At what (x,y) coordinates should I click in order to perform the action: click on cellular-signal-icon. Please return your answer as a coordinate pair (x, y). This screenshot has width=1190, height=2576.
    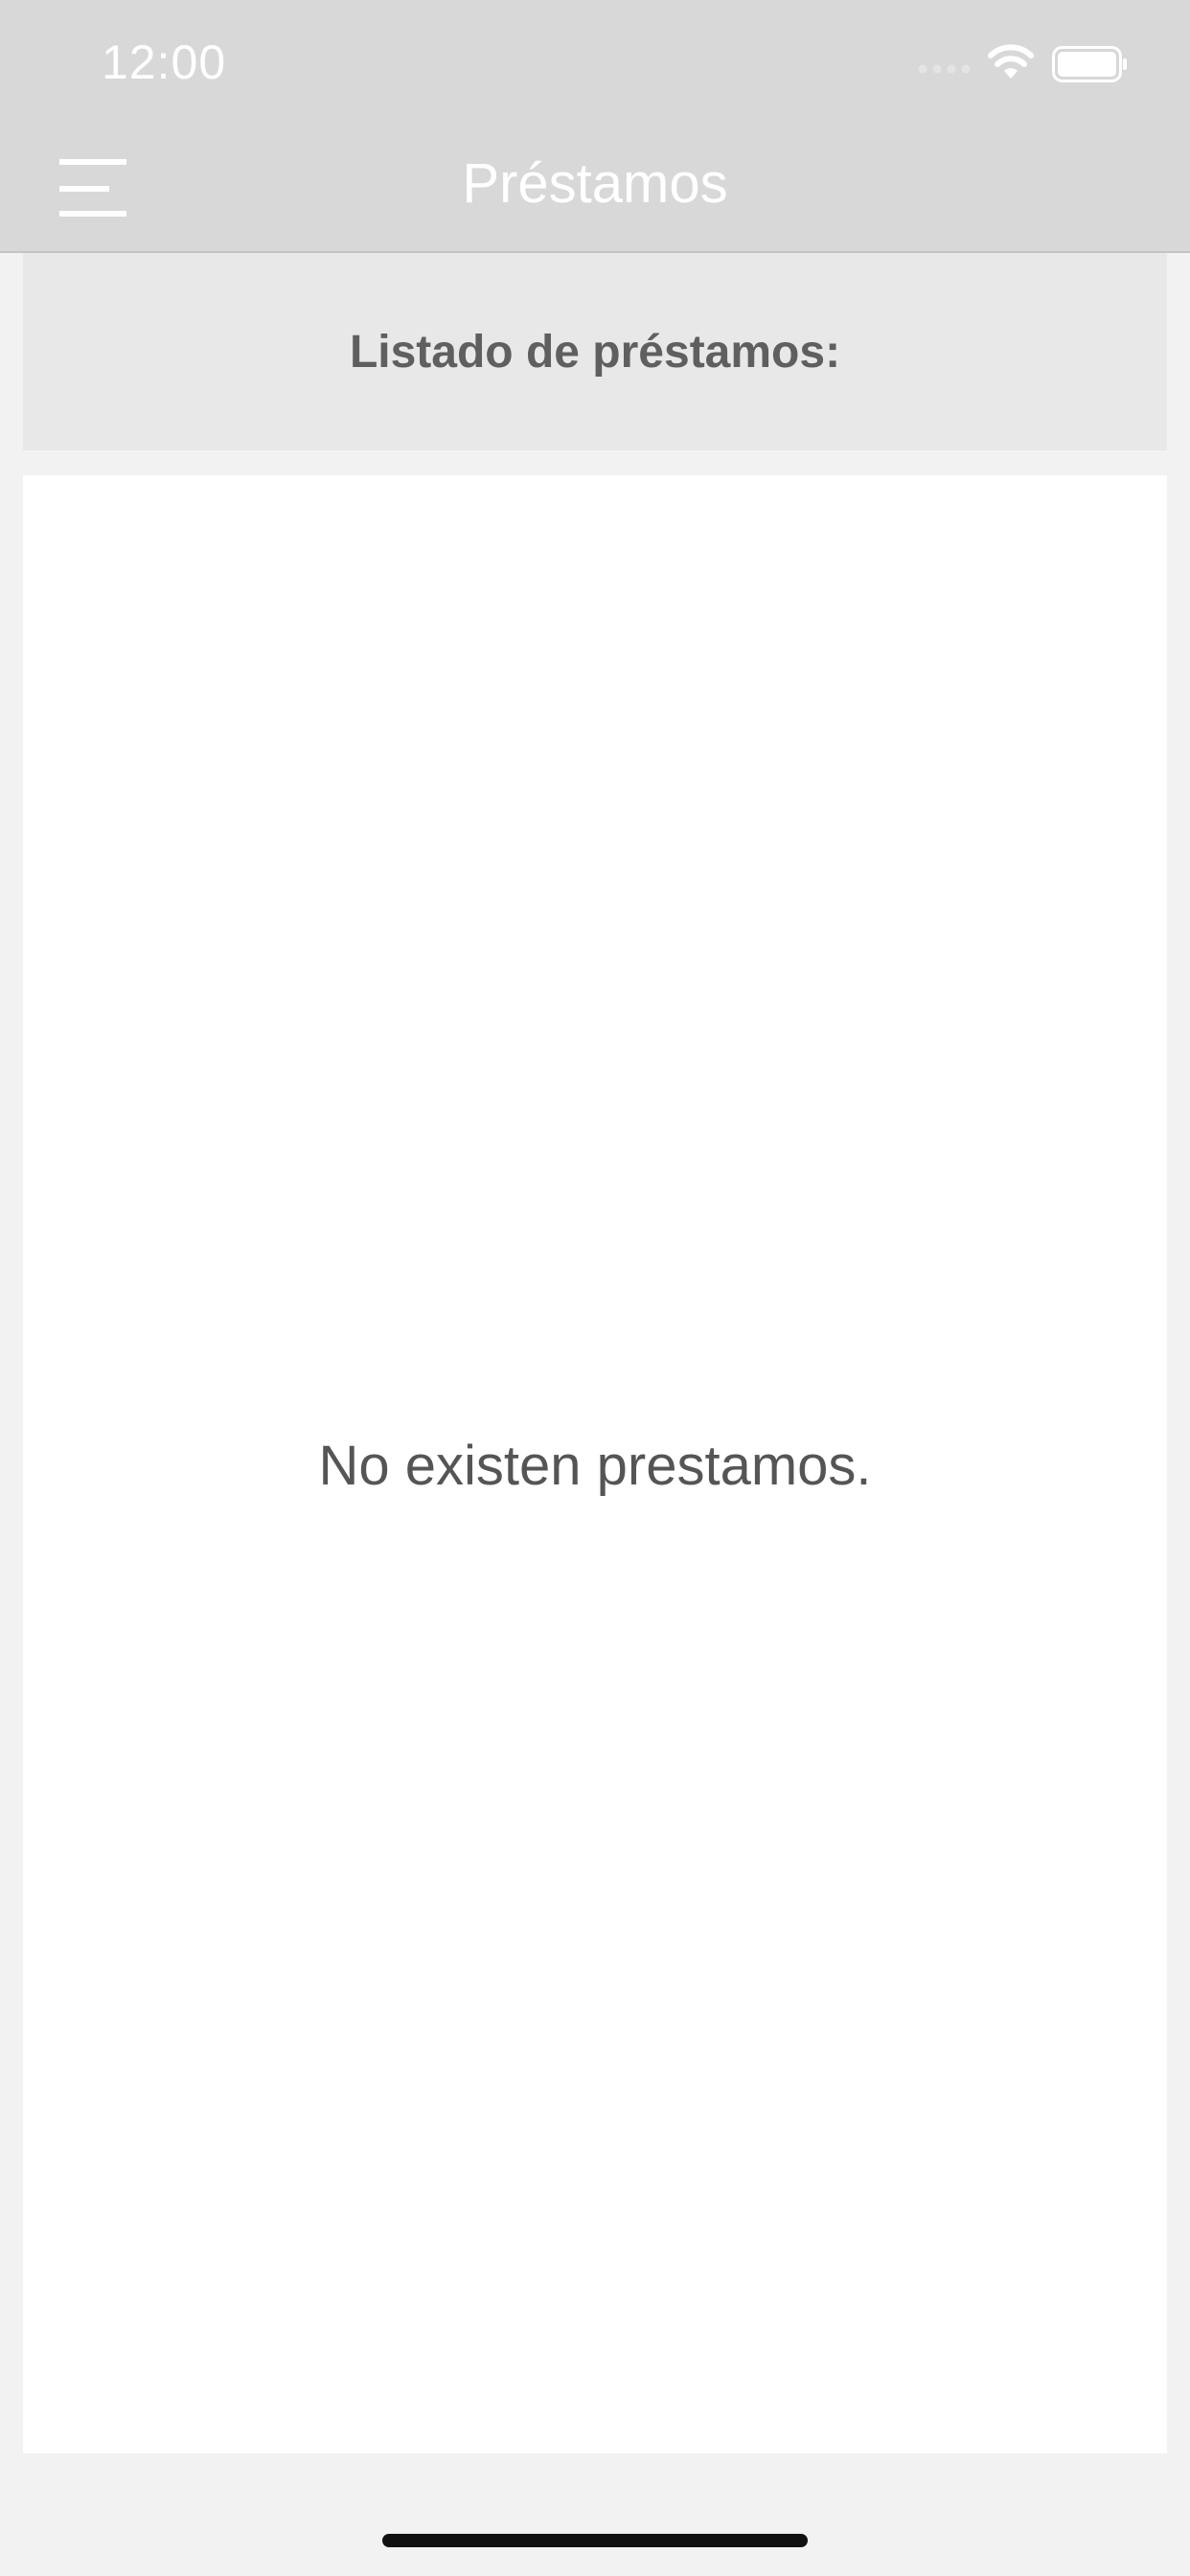
    Looking at the image, I should click on (945, 69).